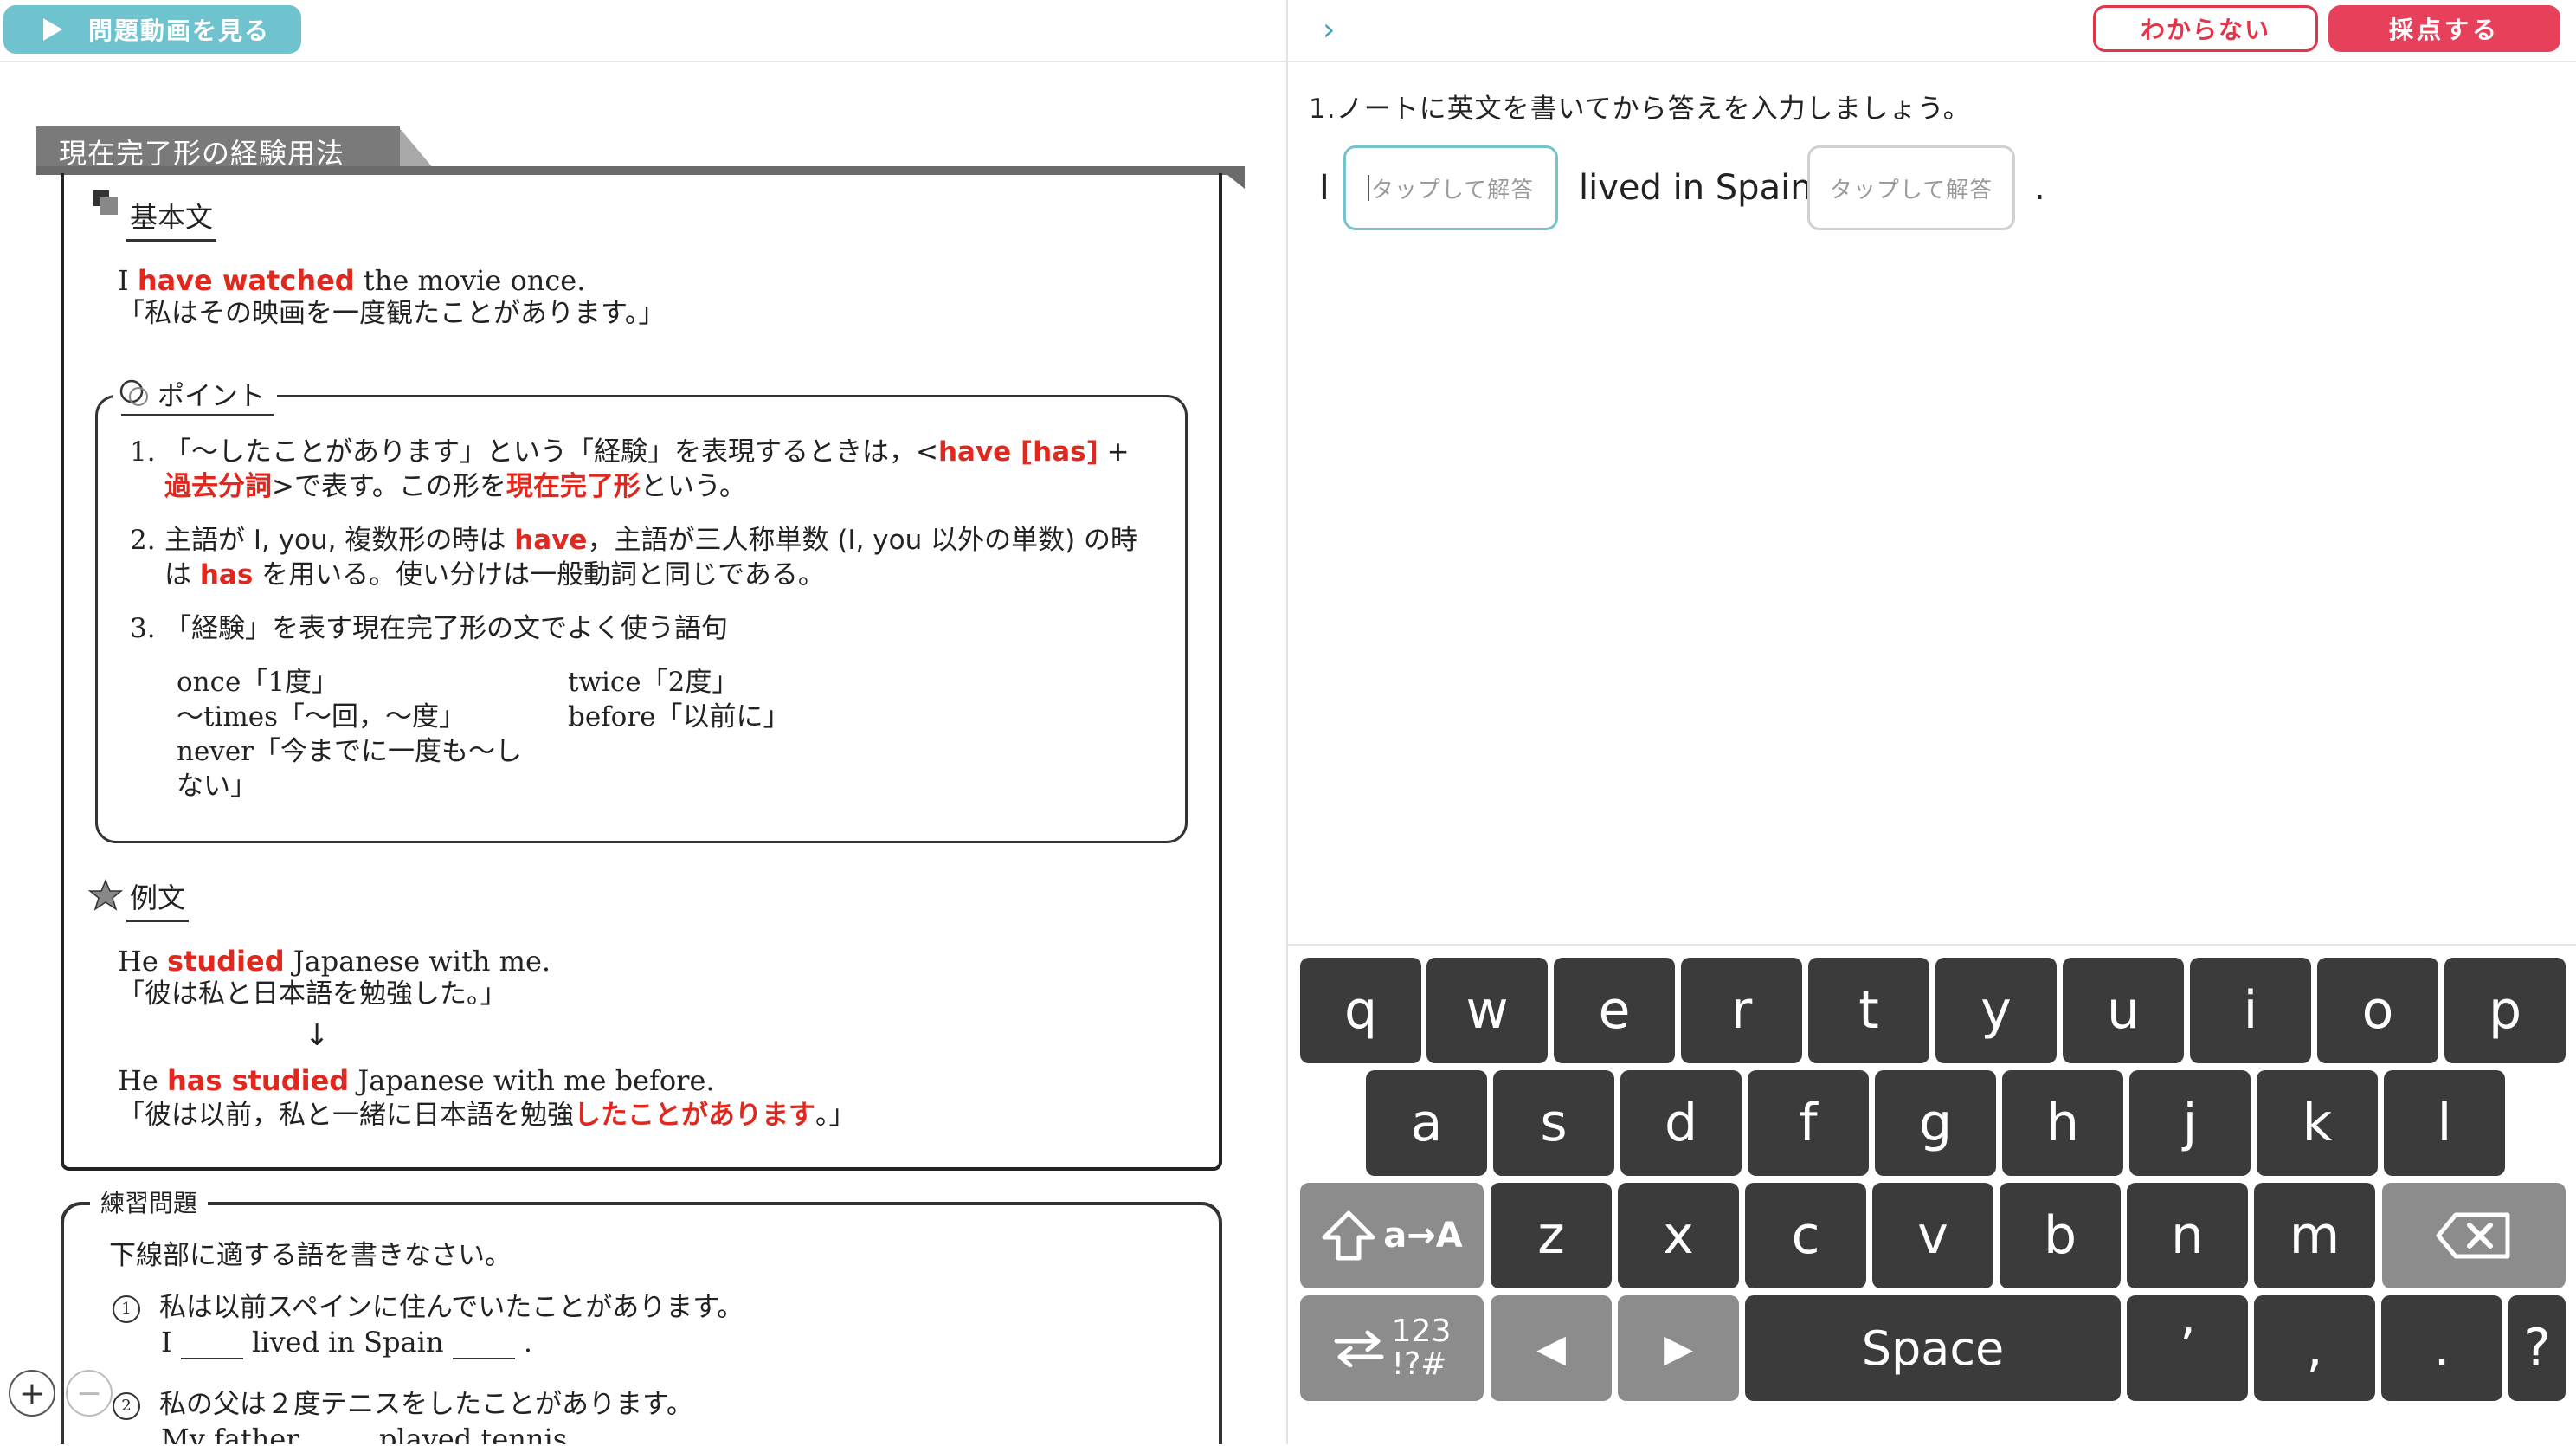  What do you see at coordinates (2190, 1123) in the screenshot?
I see `key-j: j` at bounding box center [2190, 1123].